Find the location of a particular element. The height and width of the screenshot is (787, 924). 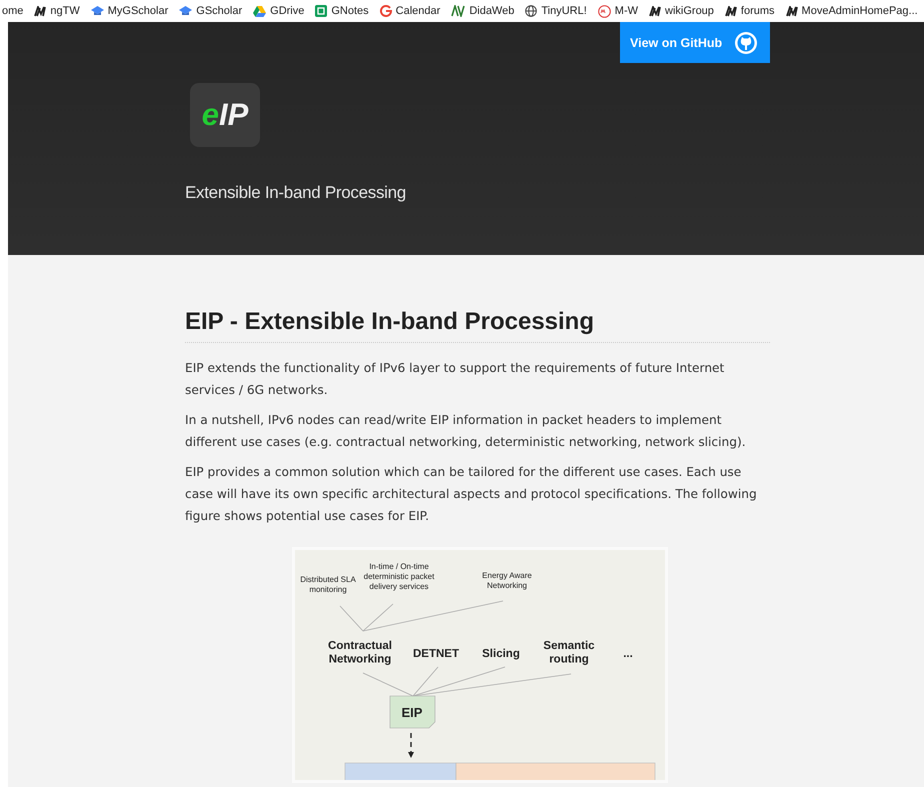

bookmark-link: forums is located at coordinates (749, 11).